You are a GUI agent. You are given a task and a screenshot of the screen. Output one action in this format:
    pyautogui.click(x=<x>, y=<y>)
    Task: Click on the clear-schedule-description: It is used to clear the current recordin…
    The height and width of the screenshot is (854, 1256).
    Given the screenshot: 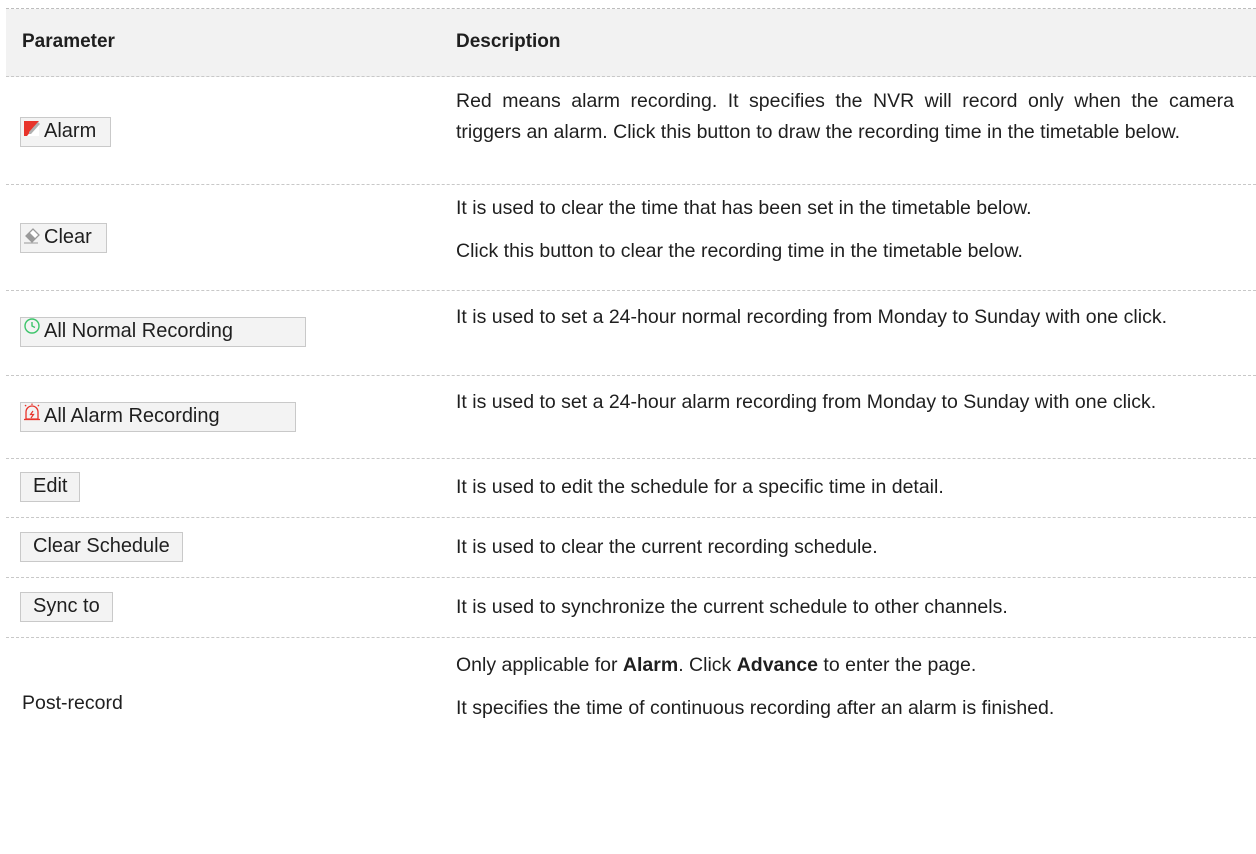 What is the action you would take?
    pyautogui.click(x=667, y=547)
    